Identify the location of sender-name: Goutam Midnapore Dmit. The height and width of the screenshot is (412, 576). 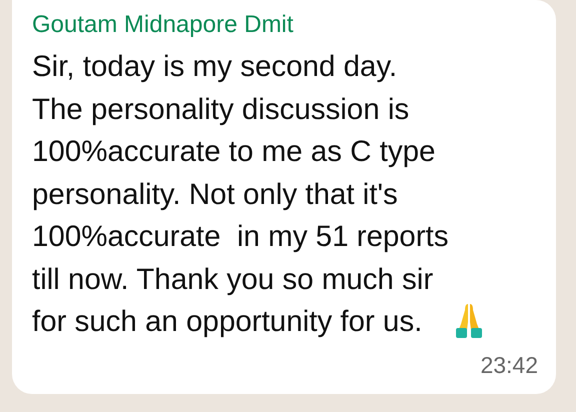
(163, 25).